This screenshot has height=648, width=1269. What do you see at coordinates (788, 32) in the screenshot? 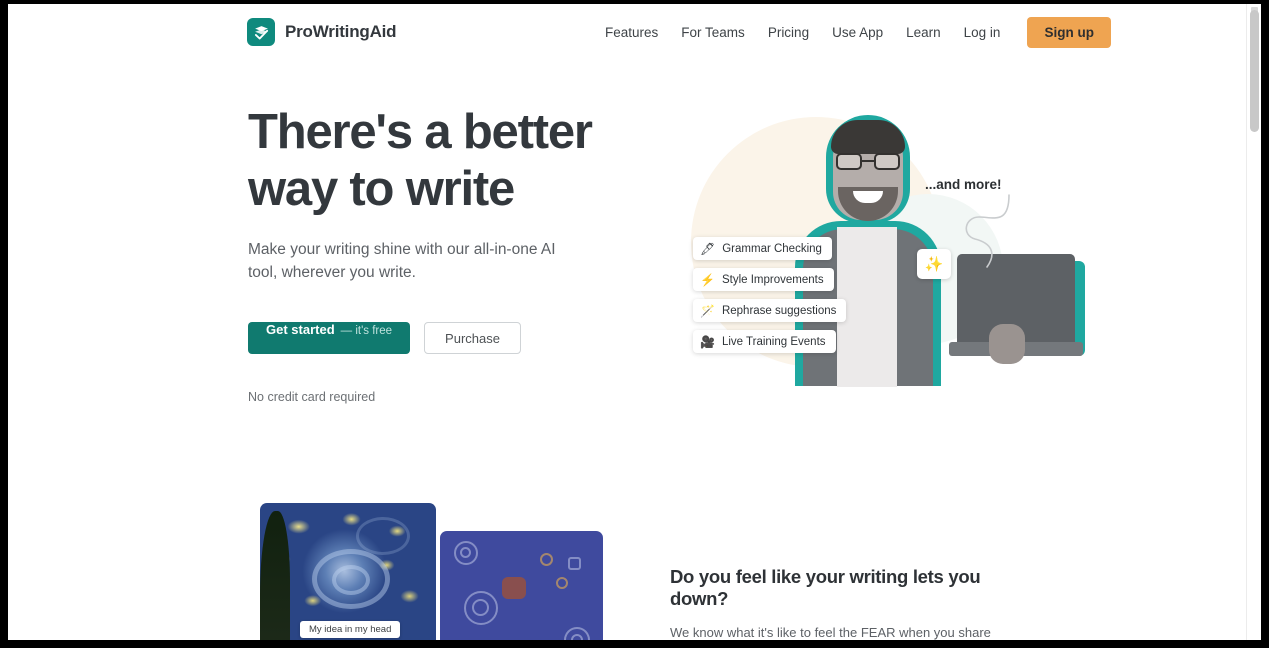
I see `nav-item-pricing: Pricing` at bounding box center [788, 32].